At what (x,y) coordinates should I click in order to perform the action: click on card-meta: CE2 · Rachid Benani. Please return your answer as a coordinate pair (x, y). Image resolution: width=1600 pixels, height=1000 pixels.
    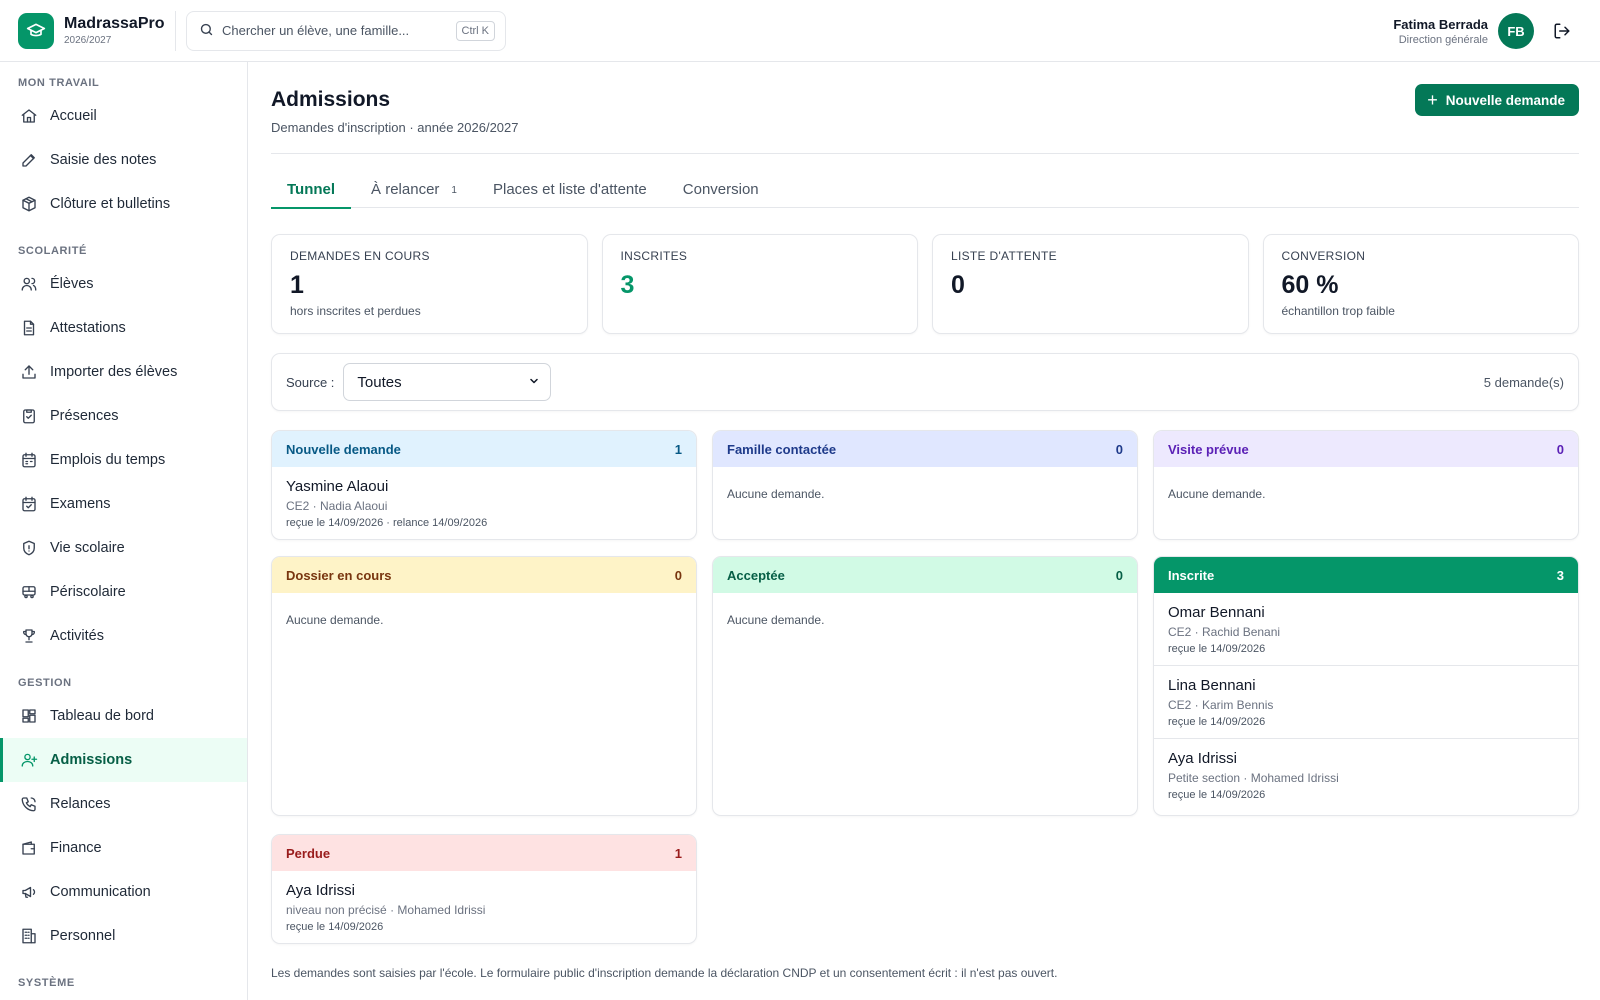
    Looking at the image, I should click on (1224, 632).